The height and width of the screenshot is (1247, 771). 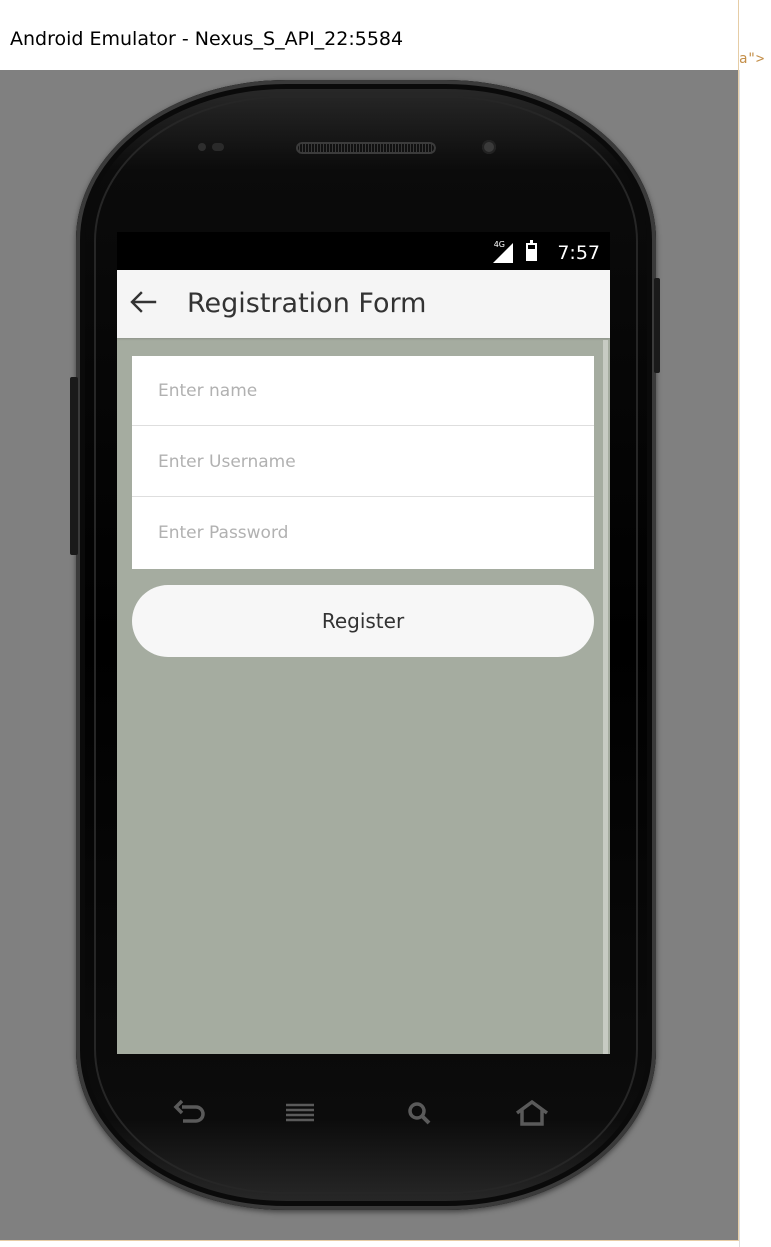 What do you see at coordinates (752, 59) in the screenshot?
I see `background-code-fragment: a">` at bounding box center [752, 59].